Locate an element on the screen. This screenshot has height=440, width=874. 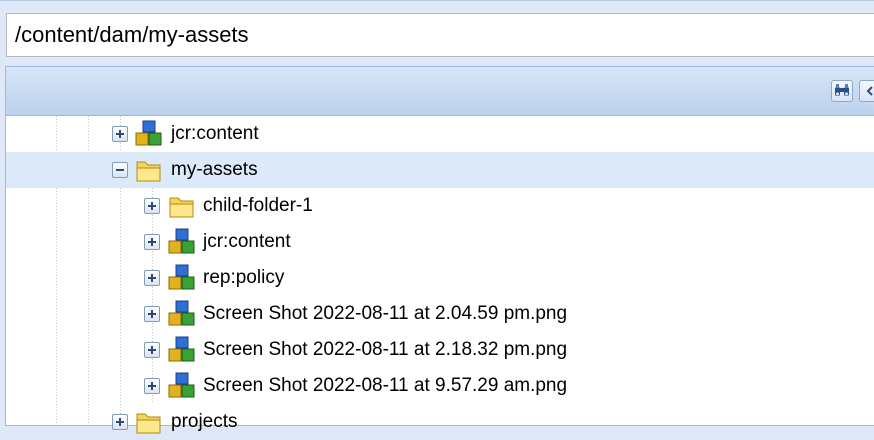
tree-row: projects is located at coordinates (440, 422).